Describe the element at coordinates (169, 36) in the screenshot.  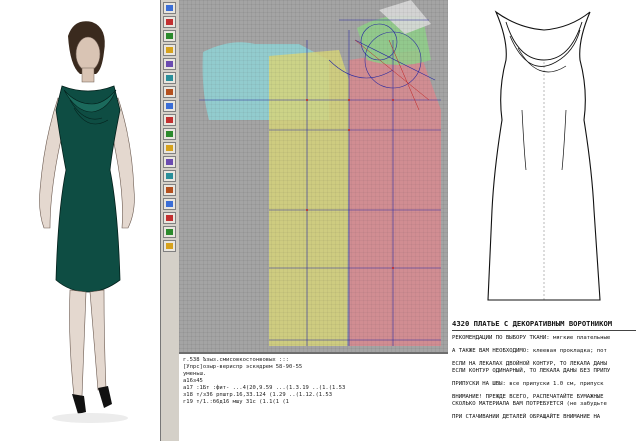
I see `line-tool-icon` at that location.